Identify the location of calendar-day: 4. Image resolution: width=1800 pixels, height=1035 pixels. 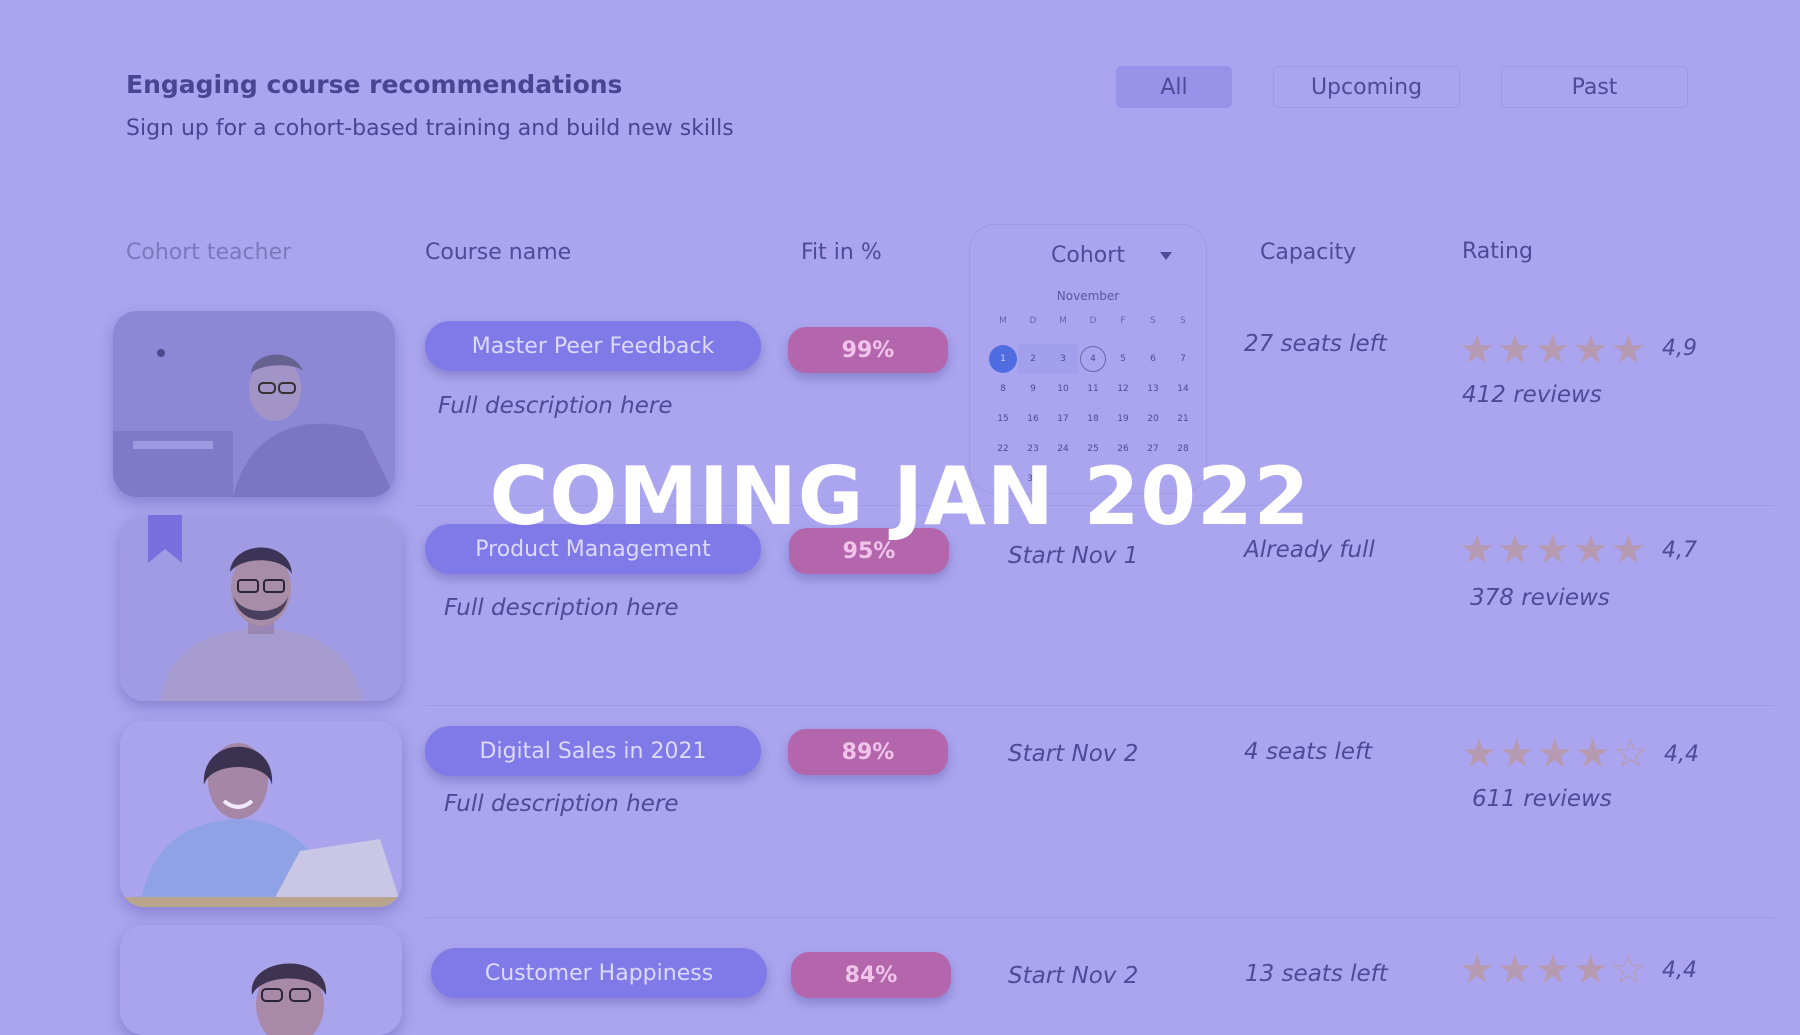
(1093, 359).